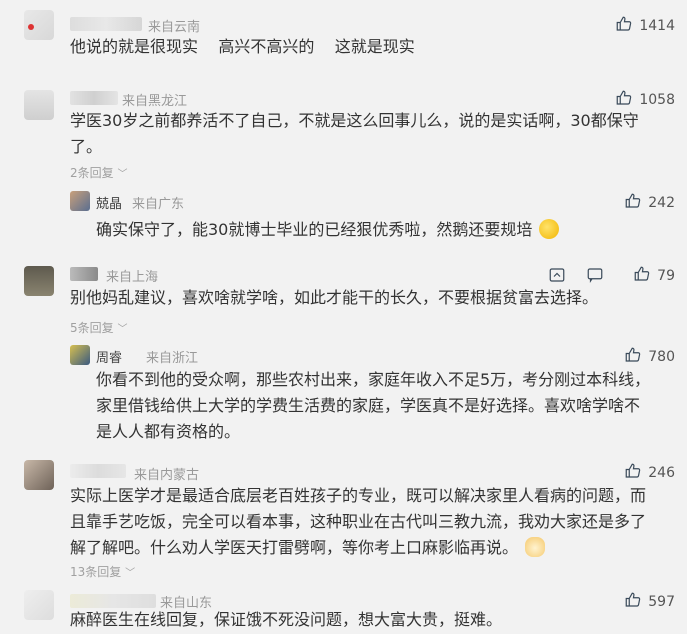 This screenshot has height=634, width=687. Describe the element at coordinates (334, 297) in the screenshot. I see `comment-text: 别他妈乱建议，喜欢啥就学啥，如此才能干的长久，不要根据贫富去选择。` at that location.